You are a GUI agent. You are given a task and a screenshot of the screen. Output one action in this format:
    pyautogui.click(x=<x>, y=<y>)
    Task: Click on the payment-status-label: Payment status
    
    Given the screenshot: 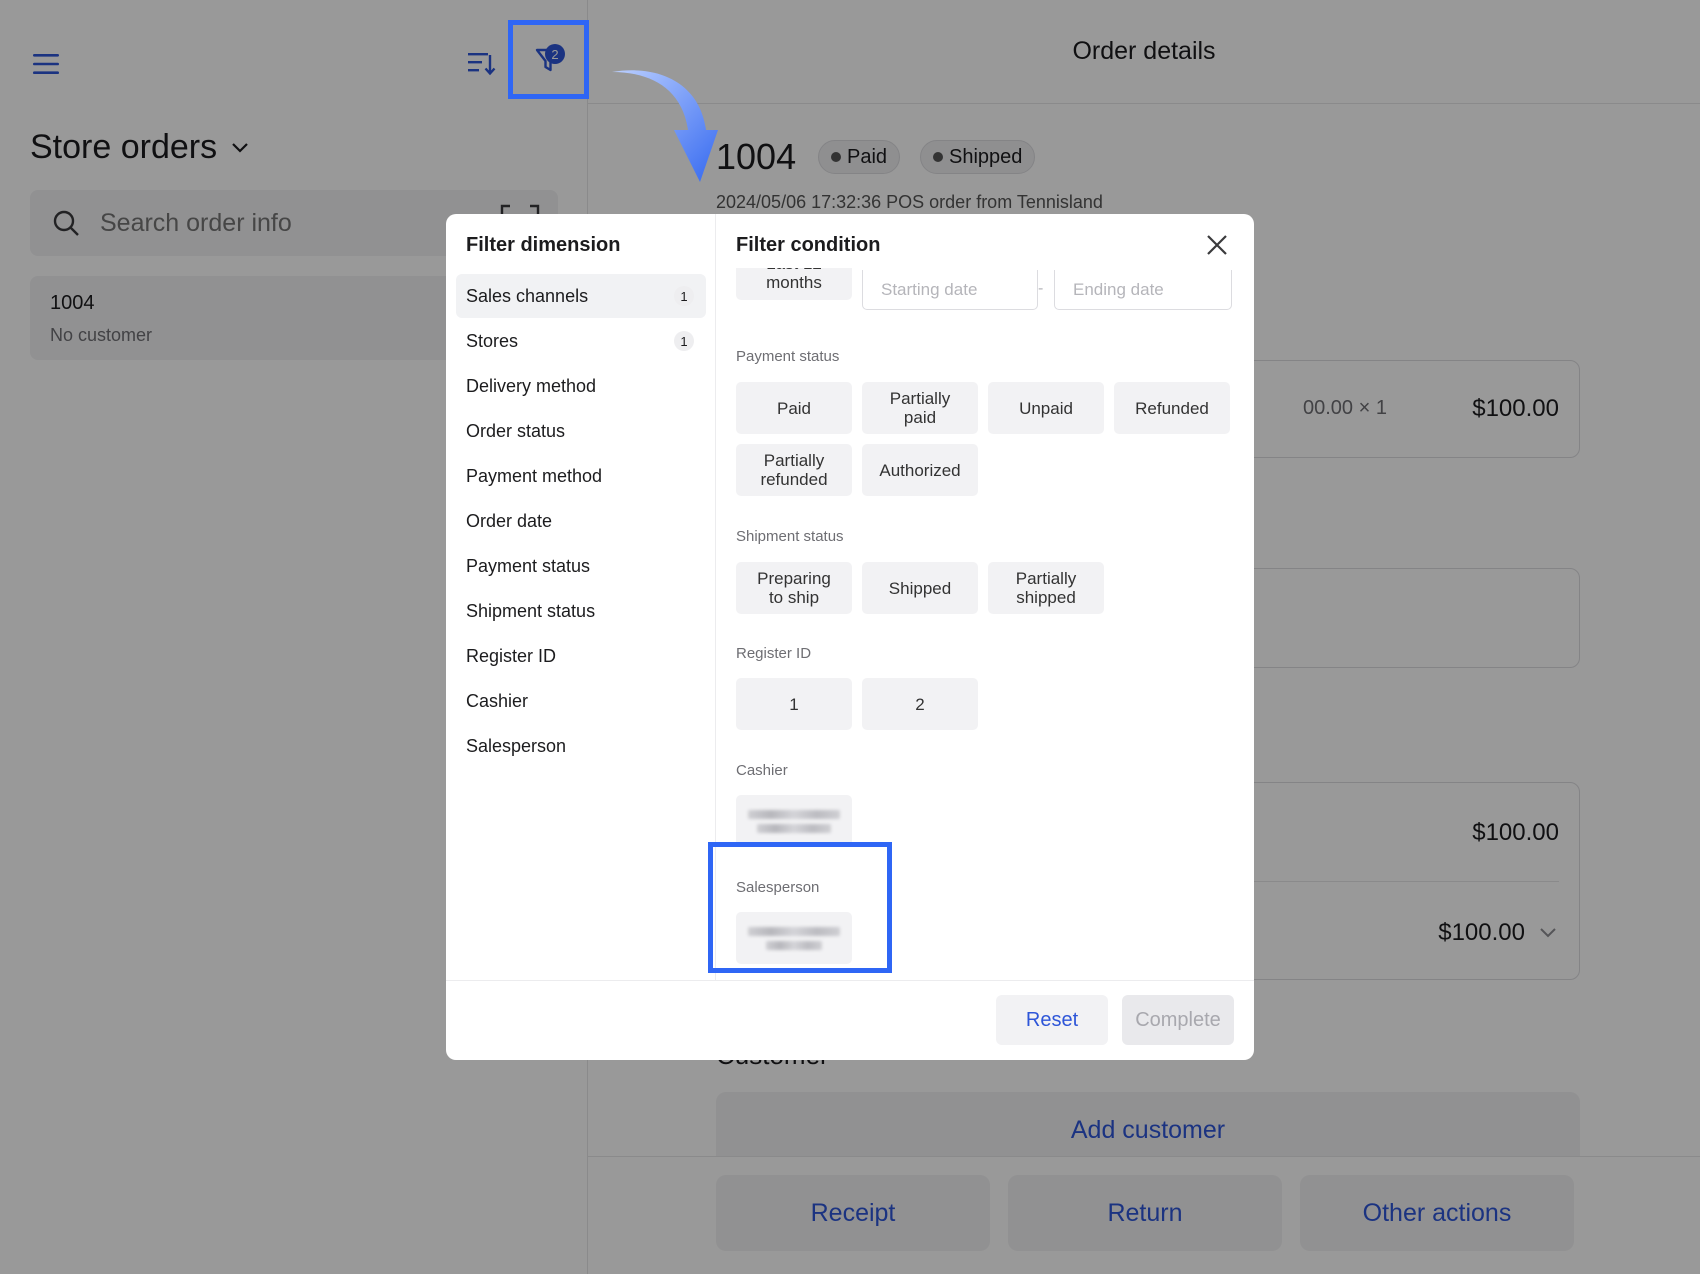 What is the action you would take?
    pyautogui.click(x=788, y=356)
    